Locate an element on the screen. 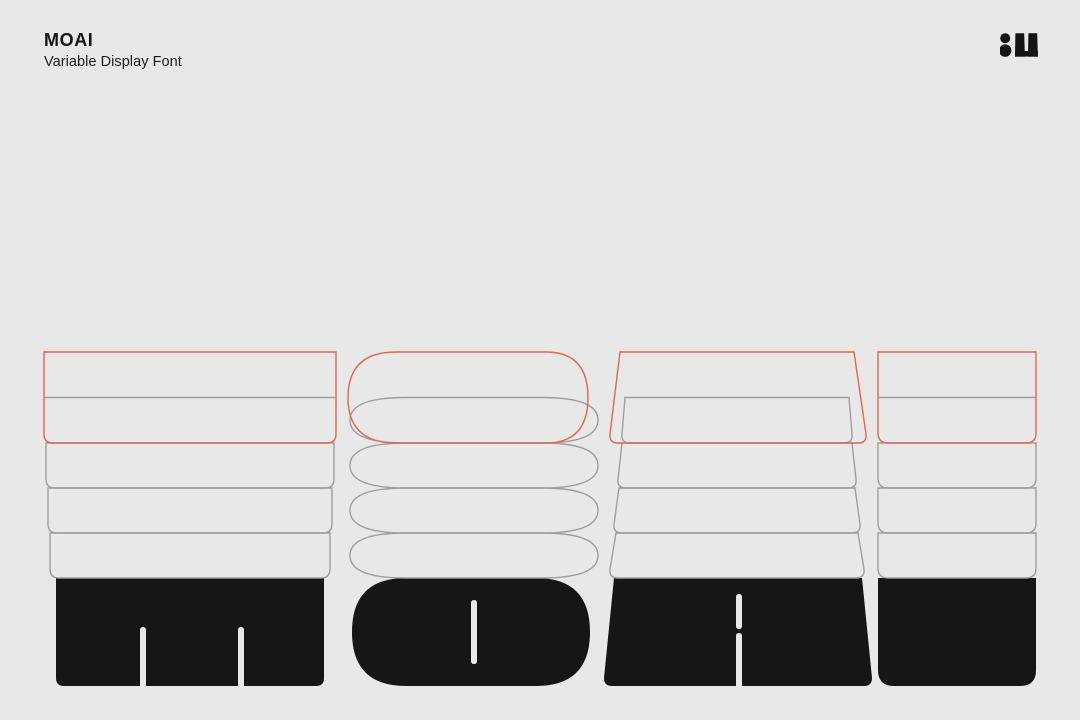 Image resolution: width=1080 pixels, height=720 pixels. glyph-i is located at coordinates (957, 519).